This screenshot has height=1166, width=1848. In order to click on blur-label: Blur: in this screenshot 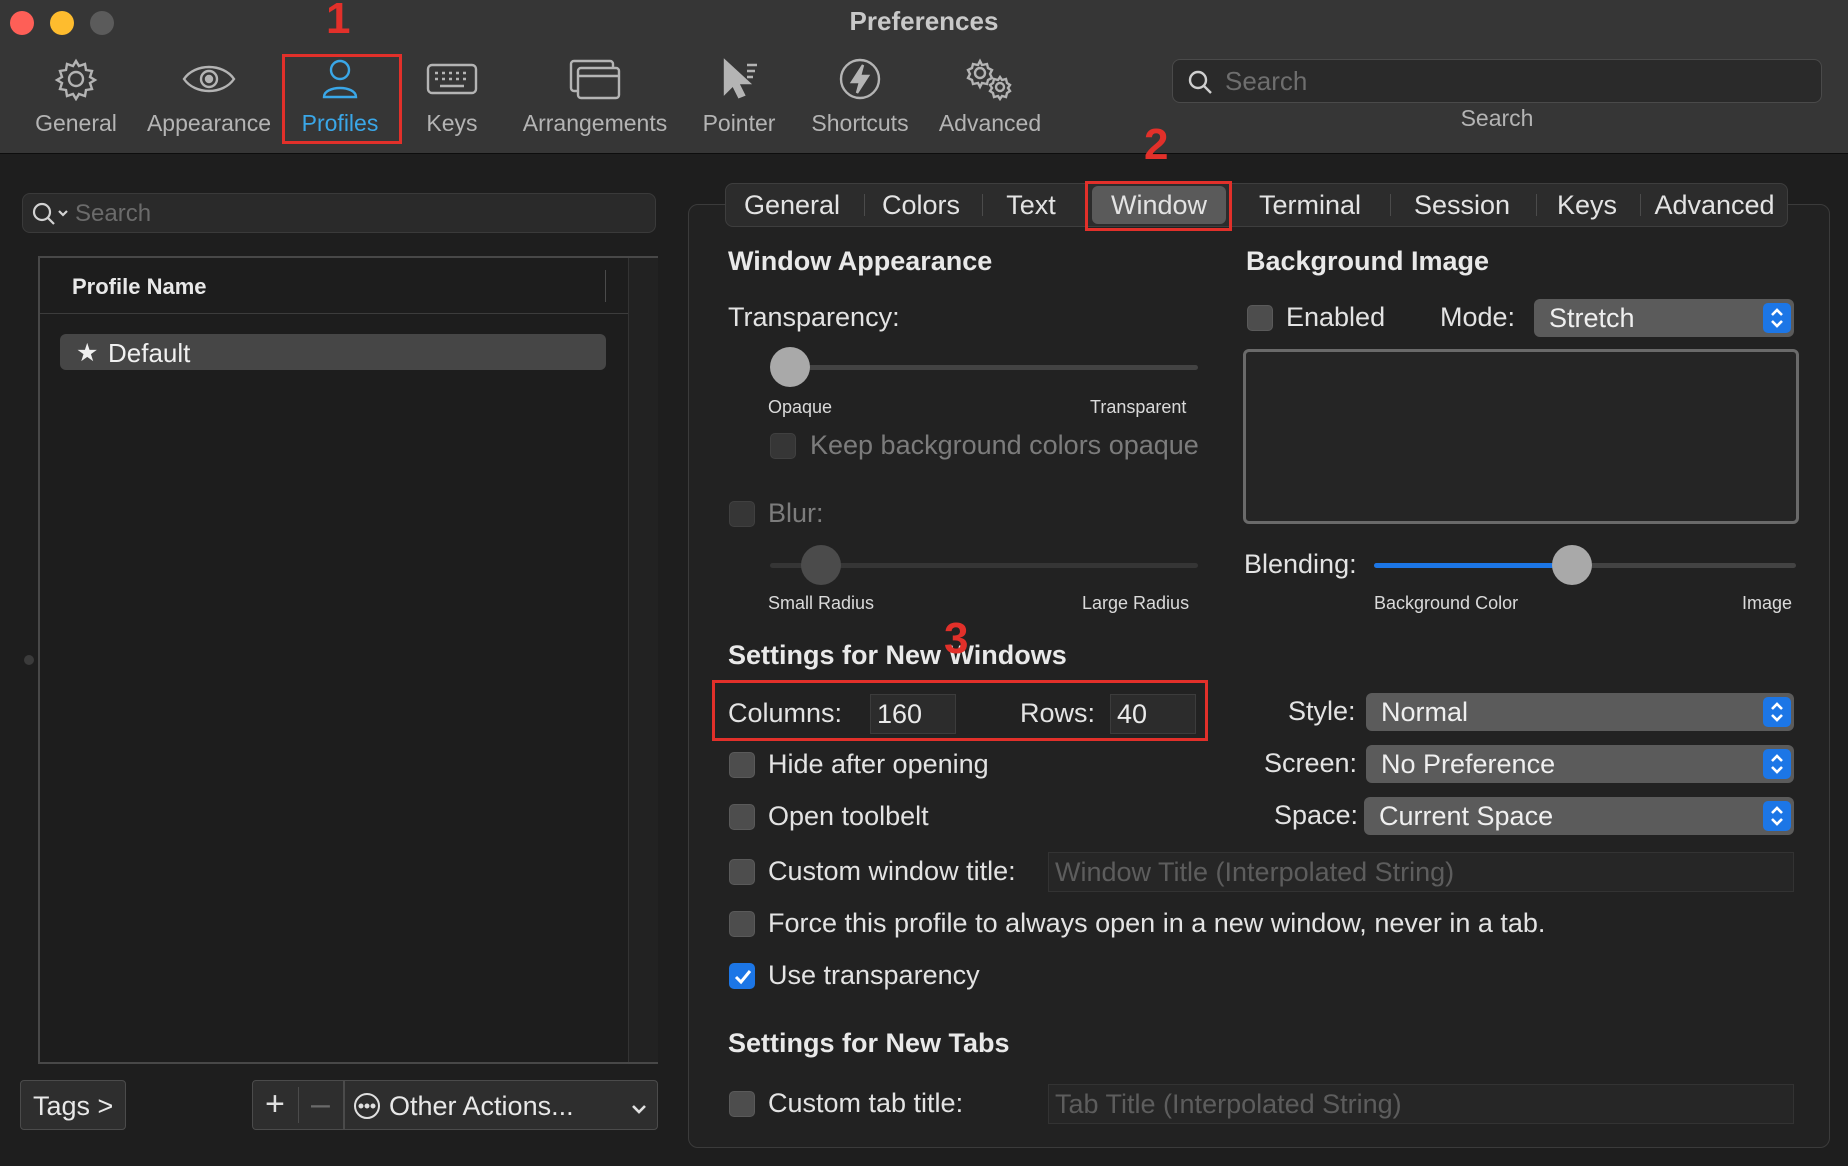, I will do `click(796, 513)`.